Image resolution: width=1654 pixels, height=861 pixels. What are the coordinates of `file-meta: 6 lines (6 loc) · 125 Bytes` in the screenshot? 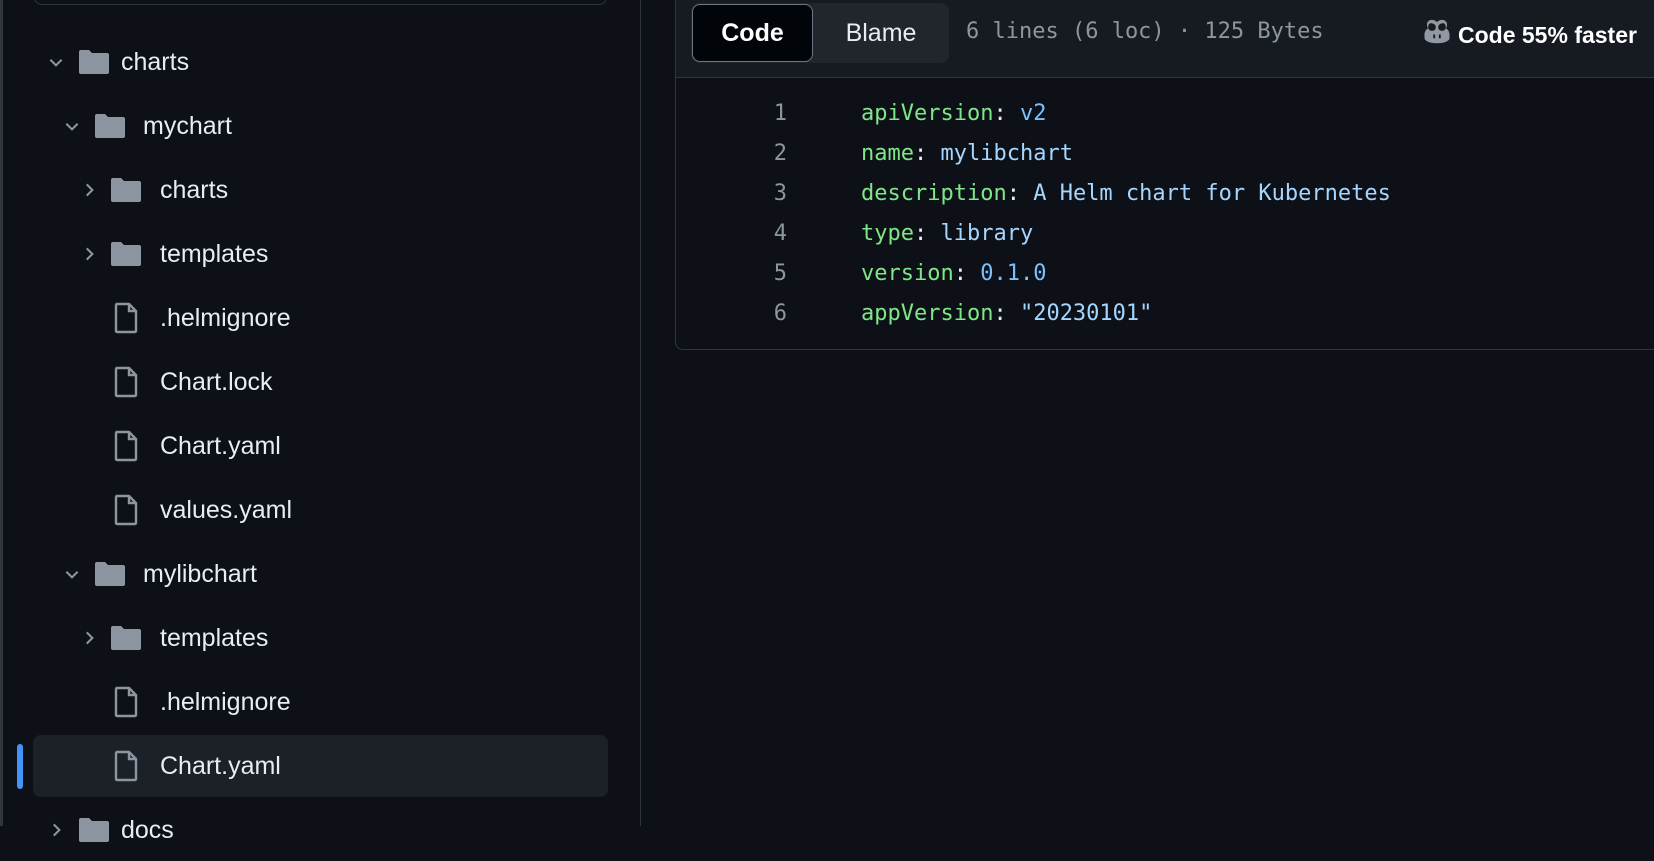 It's located at (1145, 31).